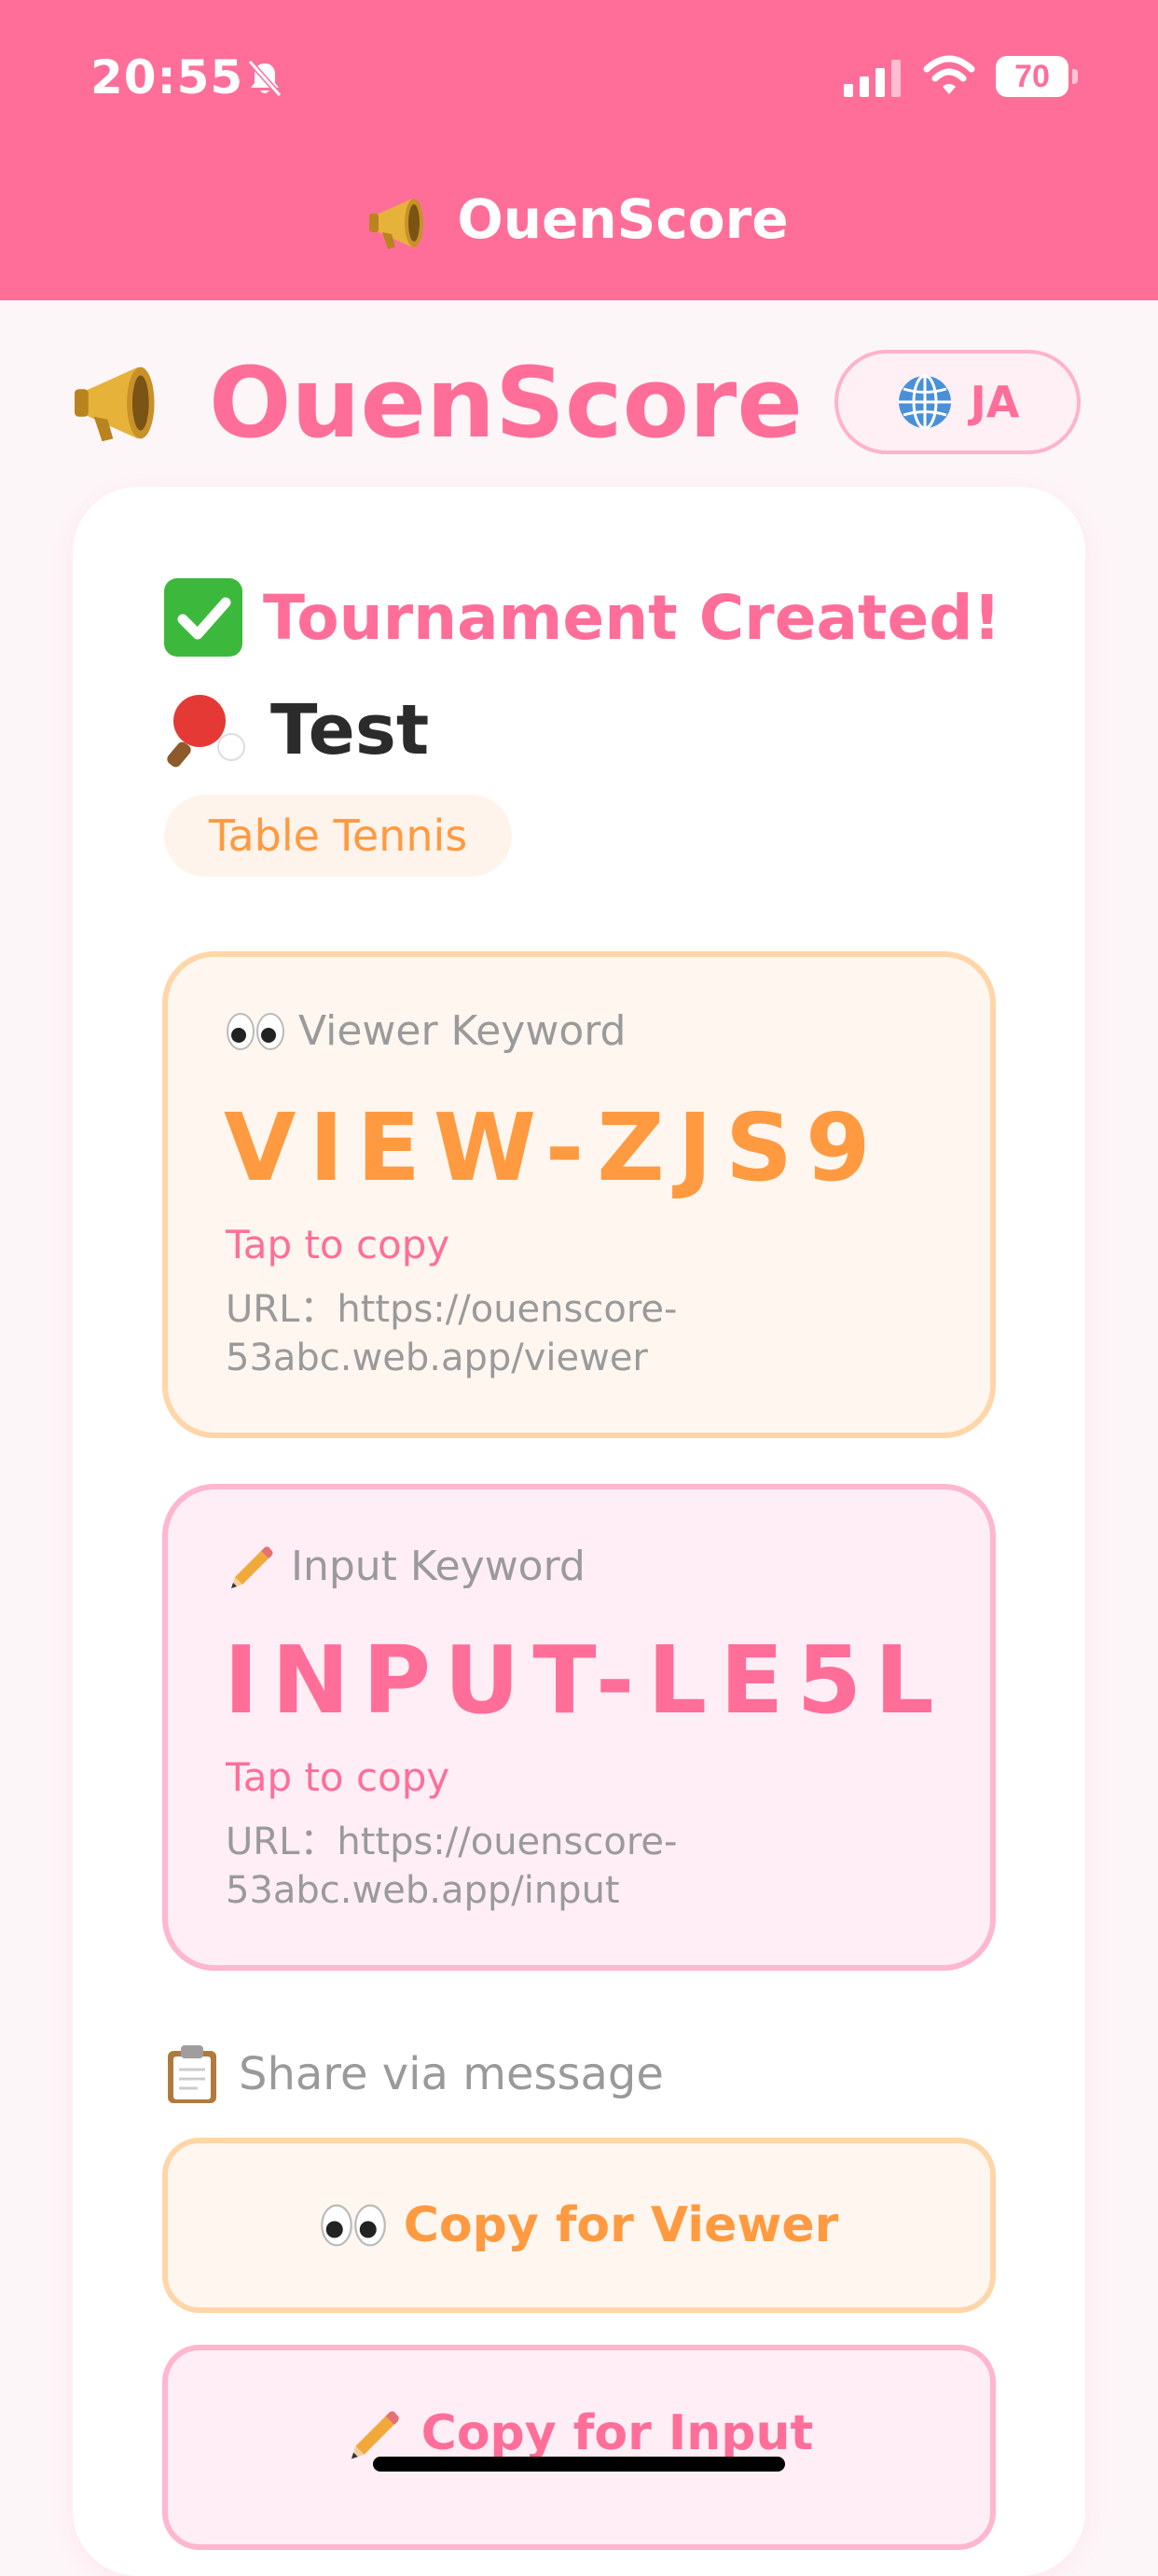 This screenshot has height=2576, width=1158. What do you see at coordinates (339, 836) in the screenshot?
I see `sport-badge: Table Tennis` at bounding box center [339, 836].